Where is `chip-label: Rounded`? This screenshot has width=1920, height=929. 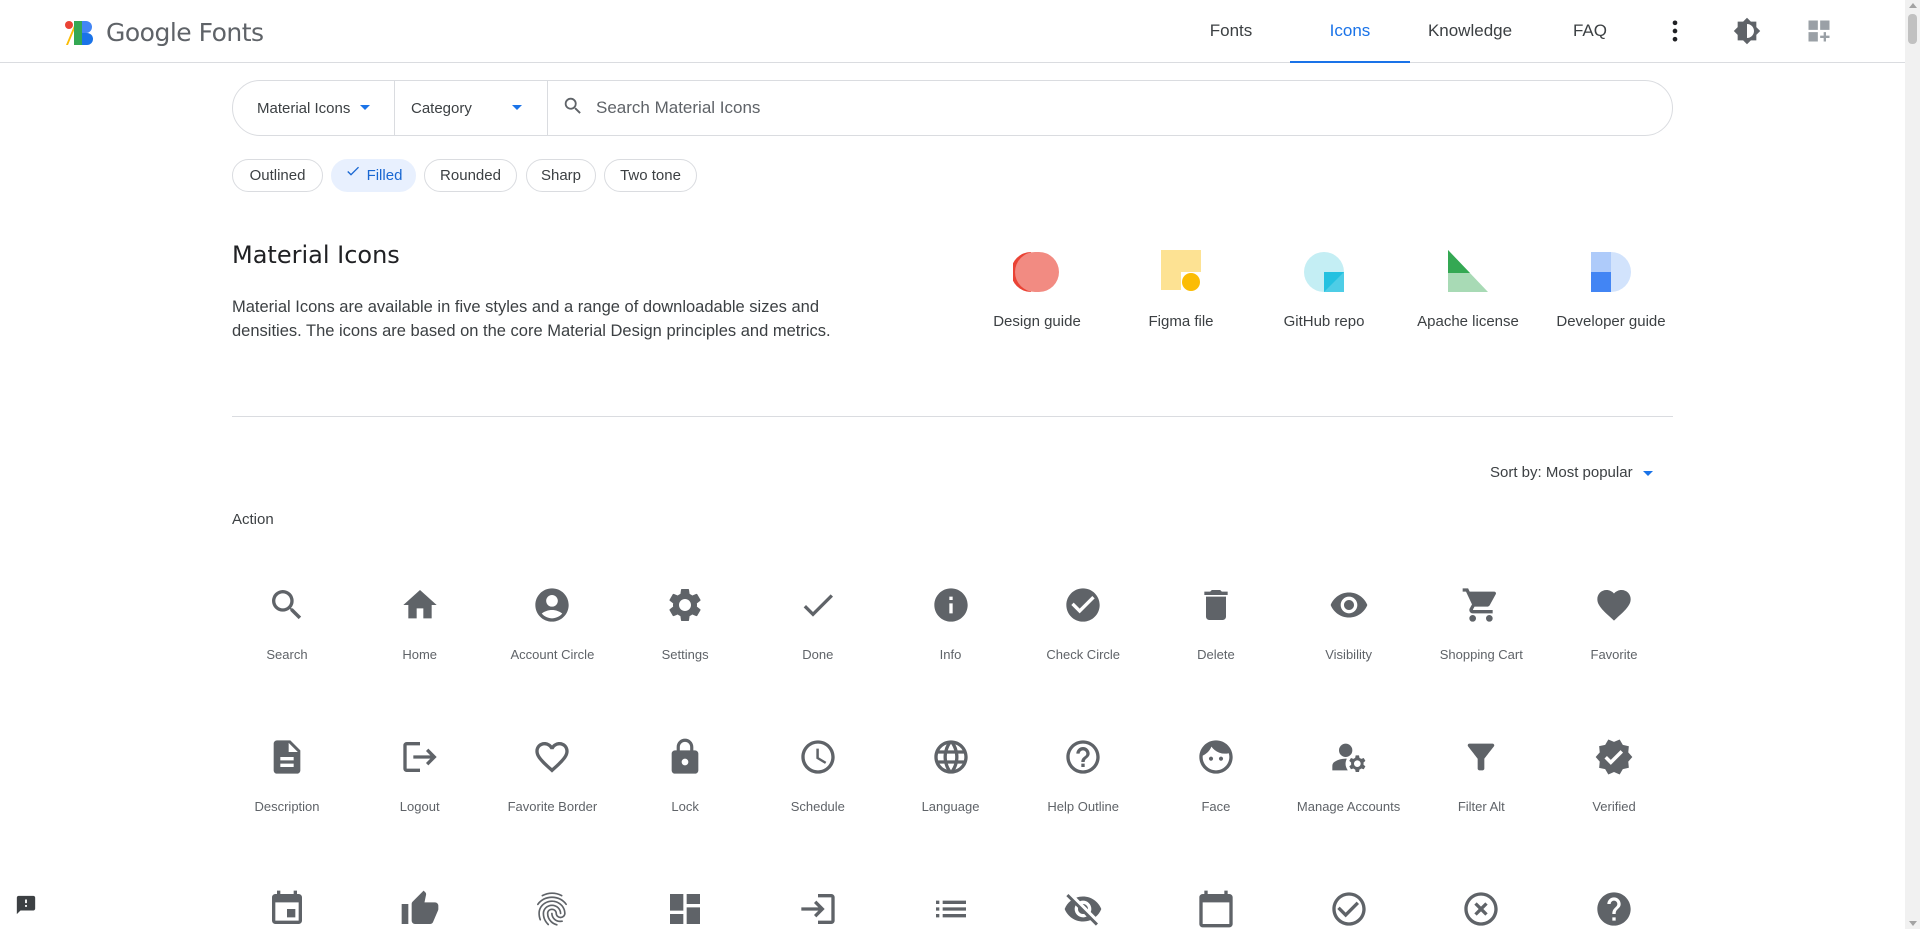
chip-label: Rounded is located at coordinates (470, 175).